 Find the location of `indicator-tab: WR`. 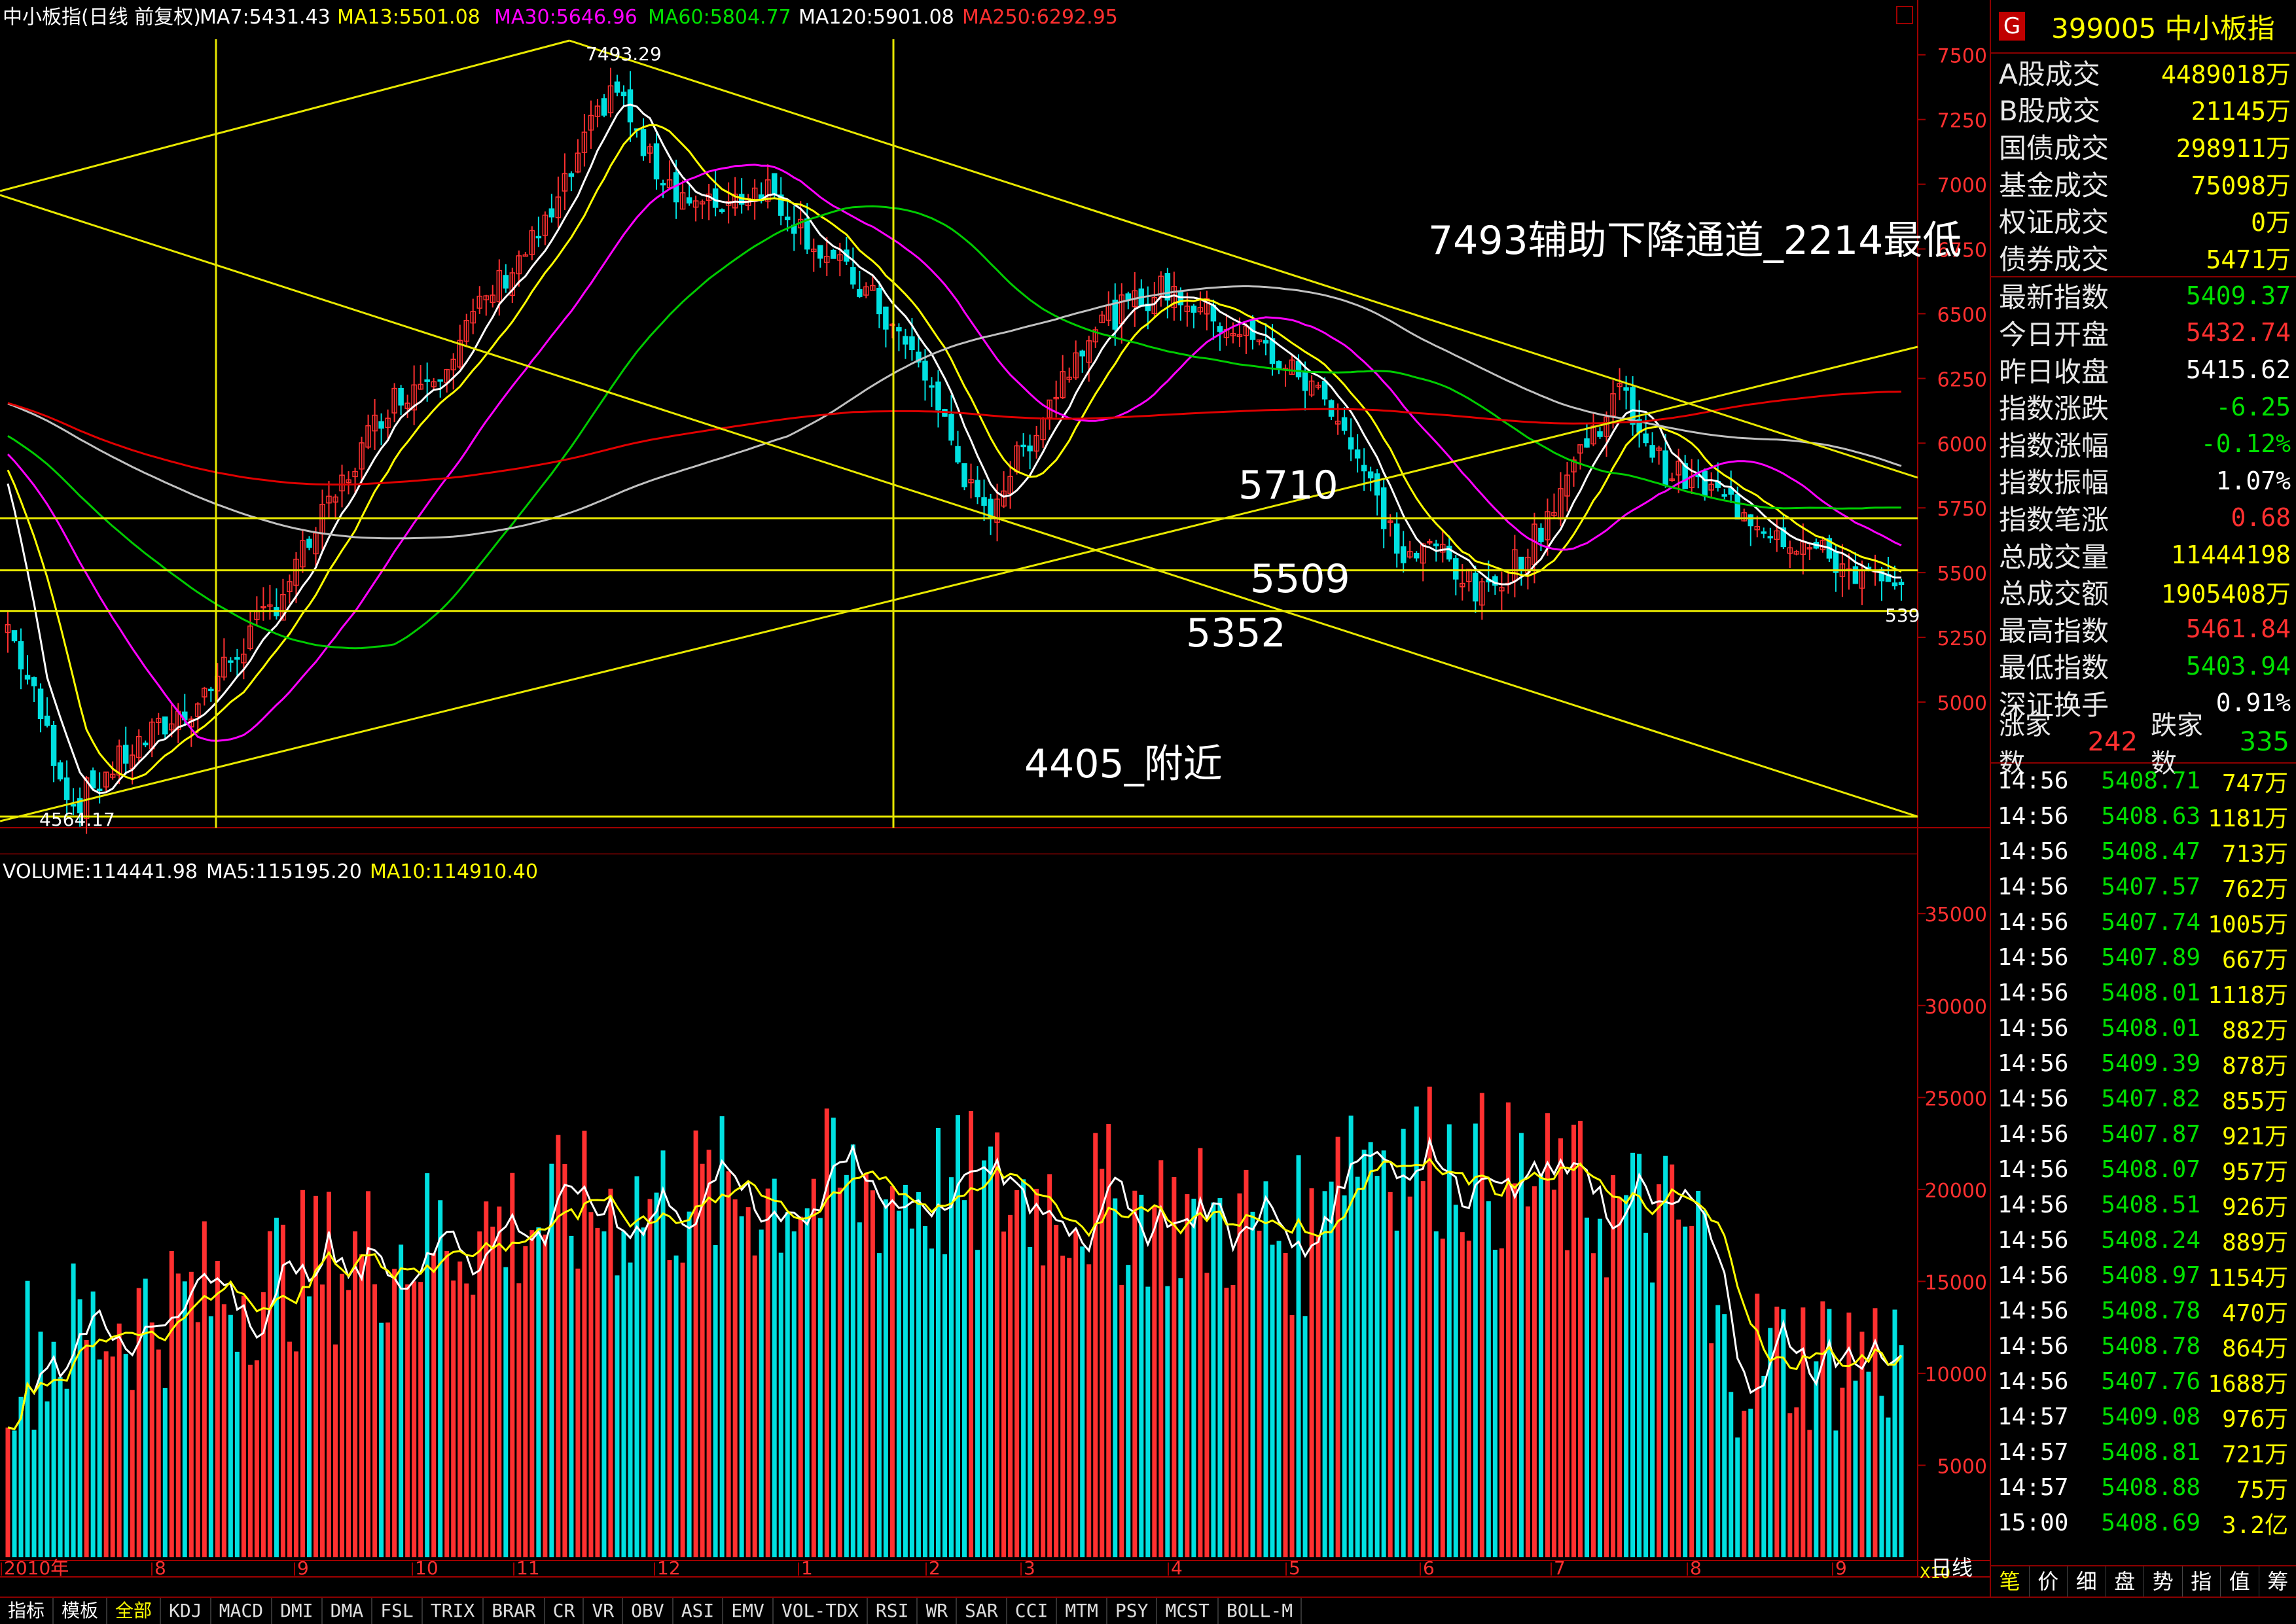

indicator-tab: WR is located at coordinates (937, 1611).